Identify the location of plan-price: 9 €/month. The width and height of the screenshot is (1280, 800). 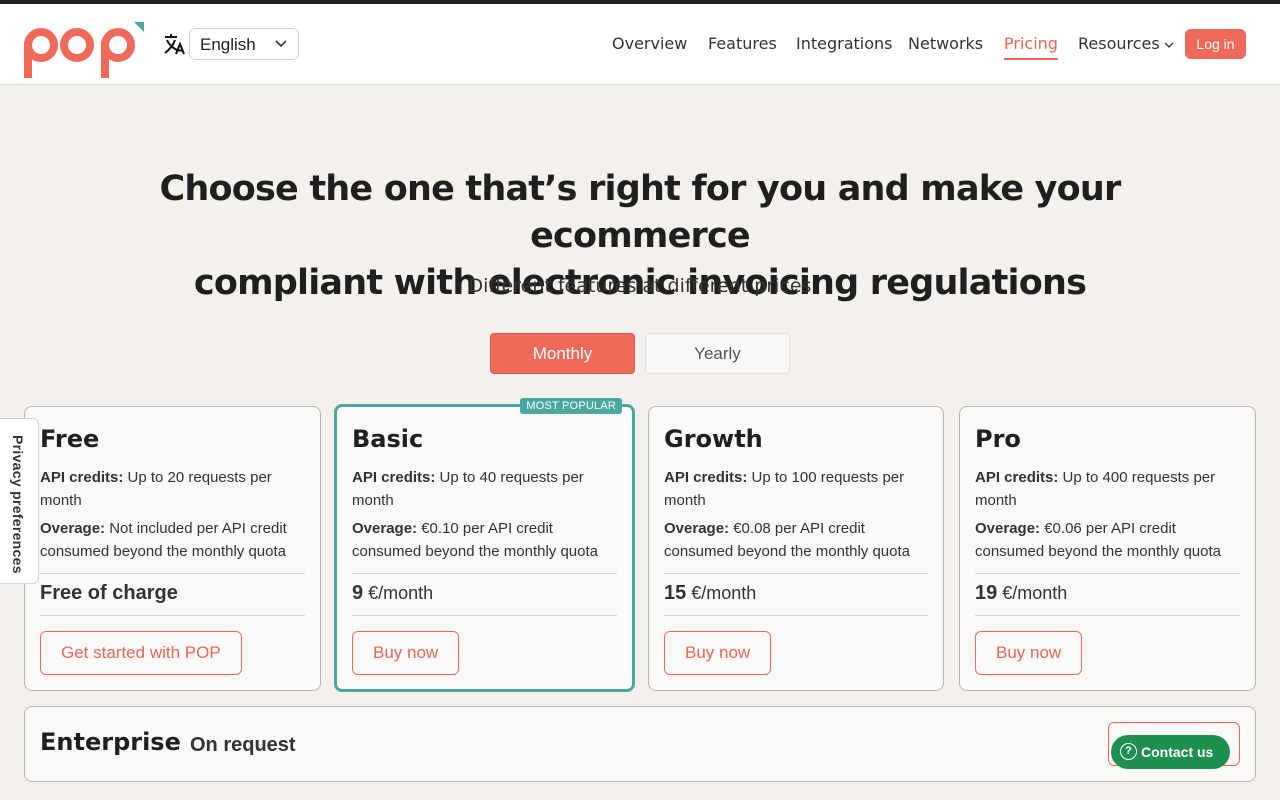
(392, 593).